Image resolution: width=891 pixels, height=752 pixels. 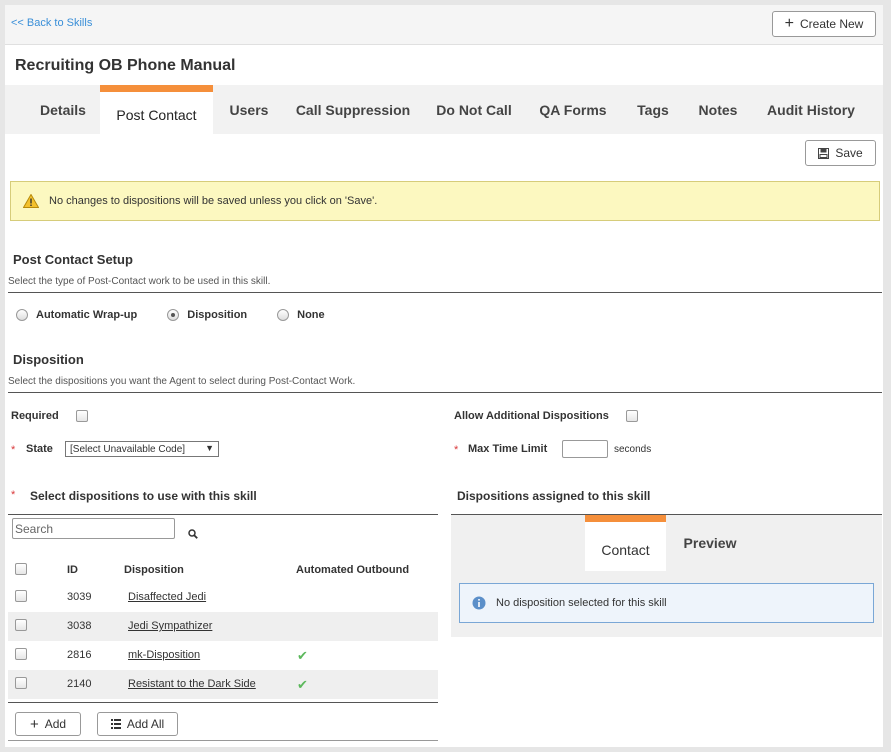 I want to click on table-row: 2816 mk-Disposition ✔, so click(x=223, y=655).